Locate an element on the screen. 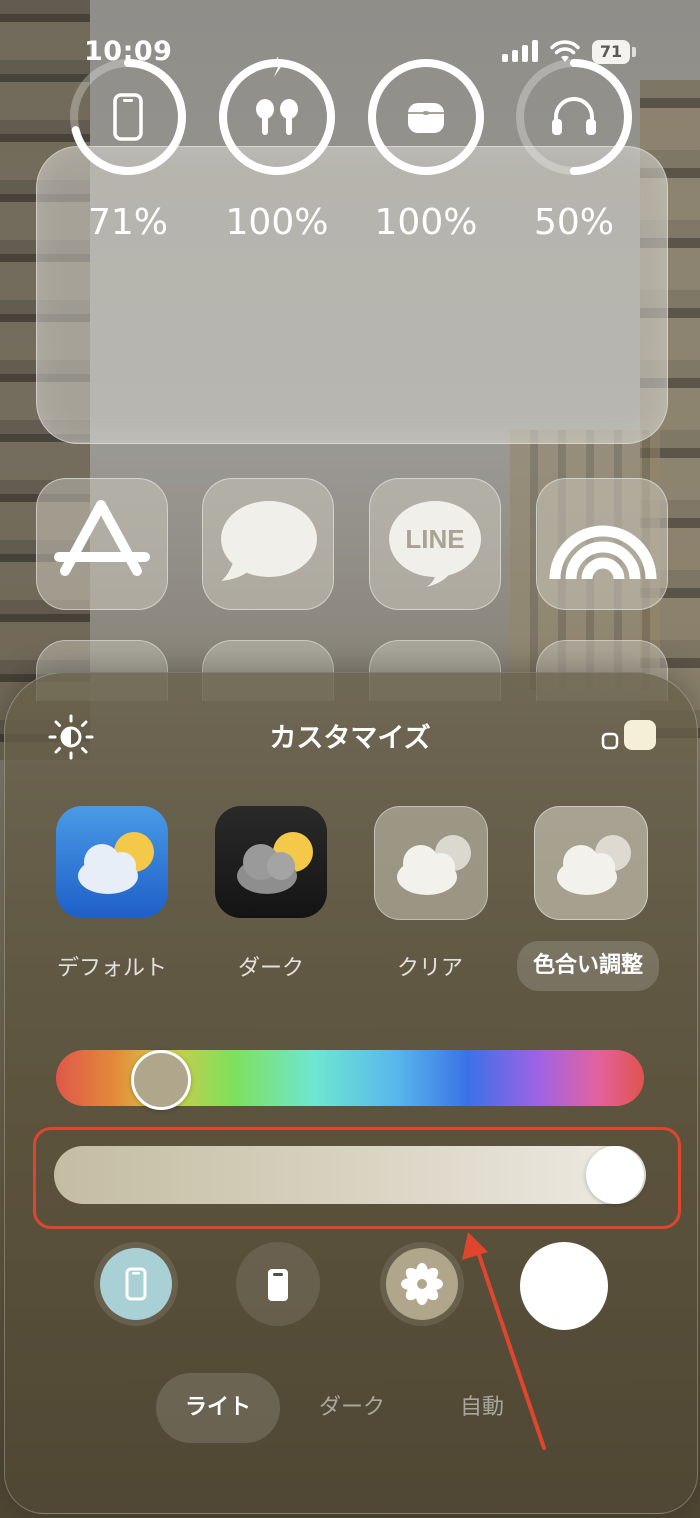 This screenshot has width=700, height=1518. line-app: LINE is located at coordinates (435, 544).